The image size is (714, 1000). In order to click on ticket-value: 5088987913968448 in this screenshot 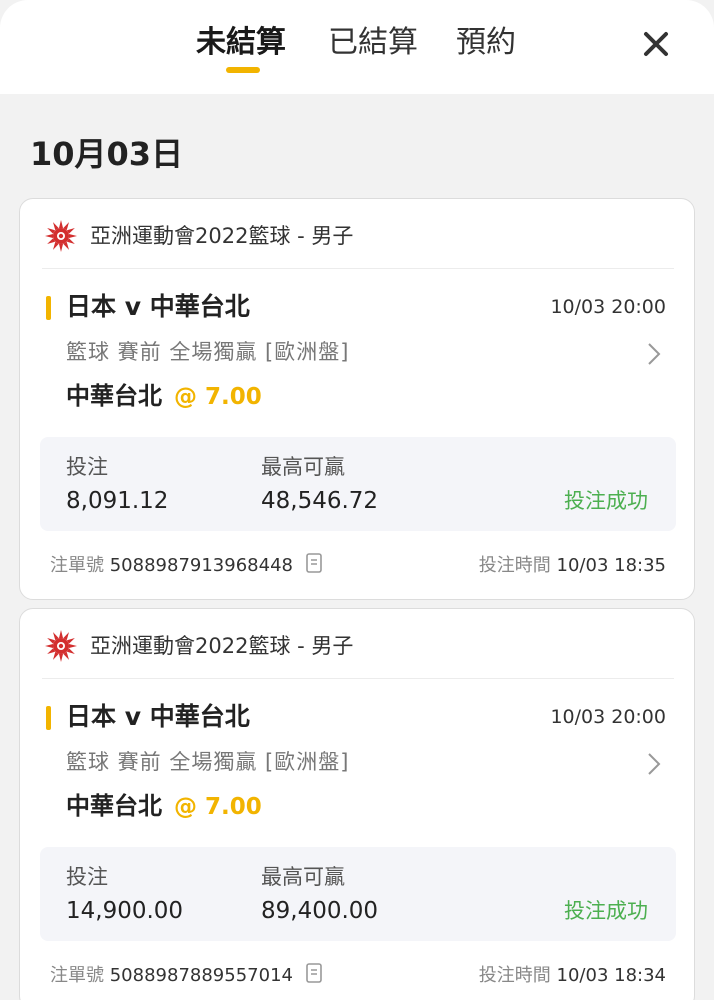, I will do `click(201, 565)`.